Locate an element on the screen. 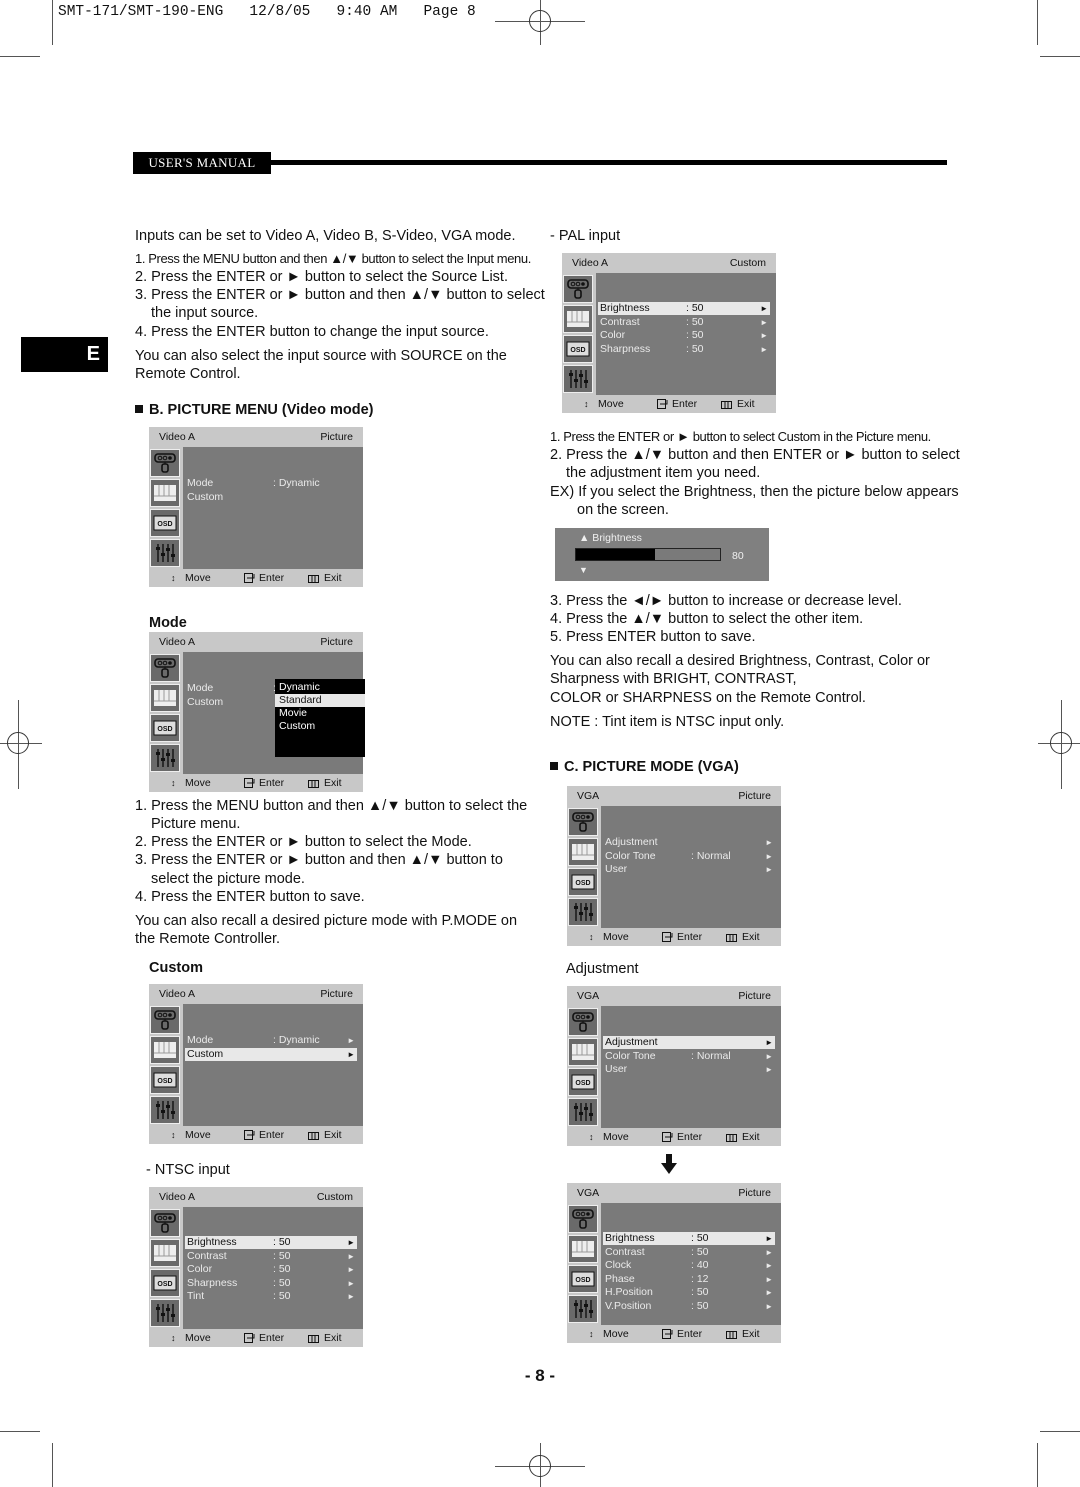 This screenshot has height=1487, width=1080. page-number: - 8 - is located at coordinates (540, 1375).